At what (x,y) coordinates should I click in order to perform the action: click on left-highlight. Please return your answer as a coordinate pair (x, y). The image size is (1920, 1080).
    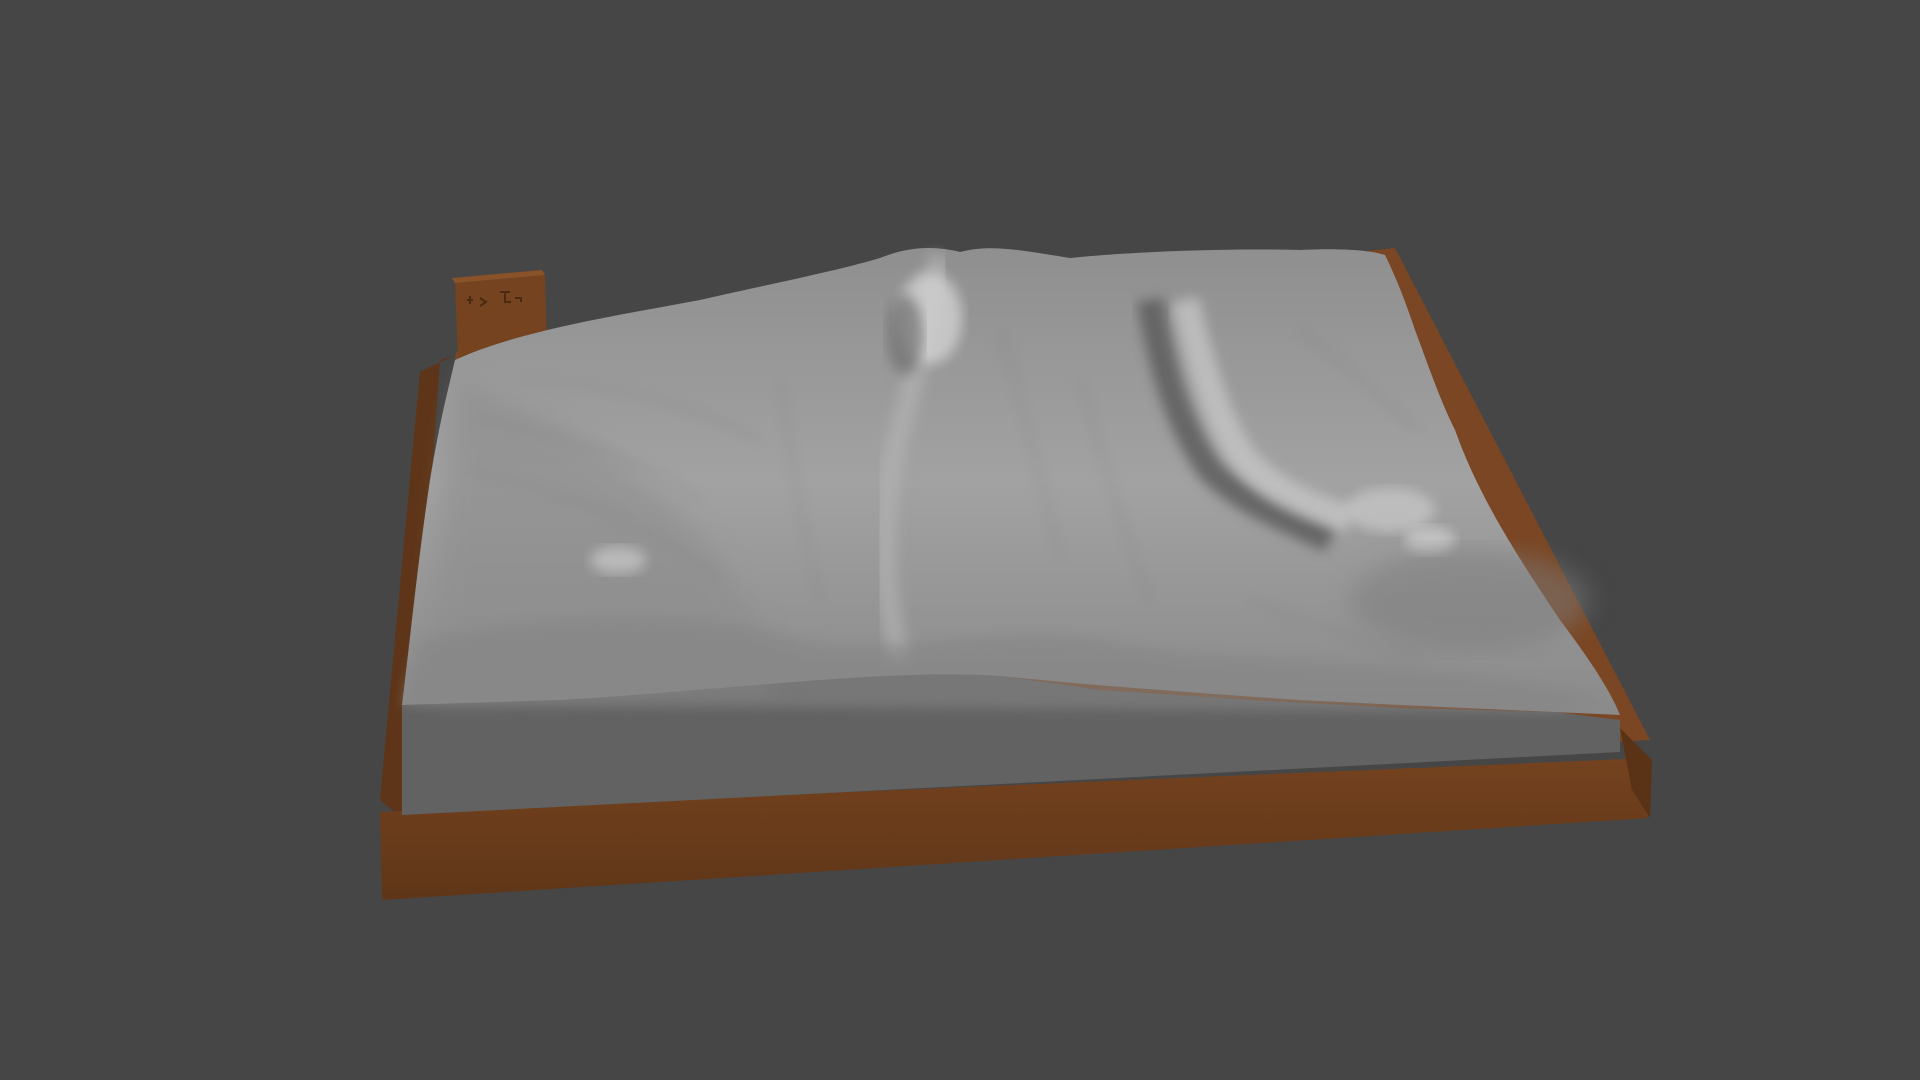
    Looking at the image, I should click on (618, 560).